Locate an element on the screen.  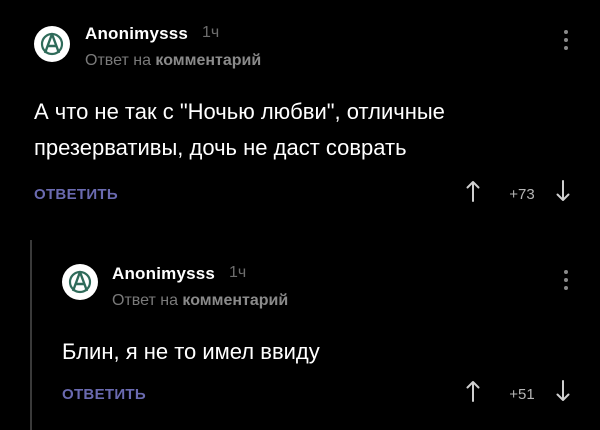
comment-text-line: презервативы, дочь не даст соврать is located at coordinates (220, 147).